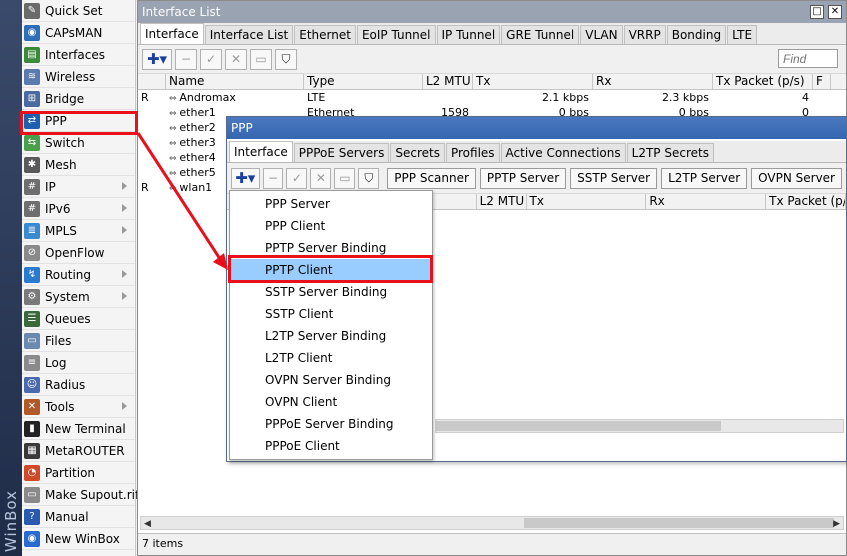 The width and height of the screenshot is (847, 556). I want to click on menu-item-l2tp-client: L2TP Client, so click(331, 358).